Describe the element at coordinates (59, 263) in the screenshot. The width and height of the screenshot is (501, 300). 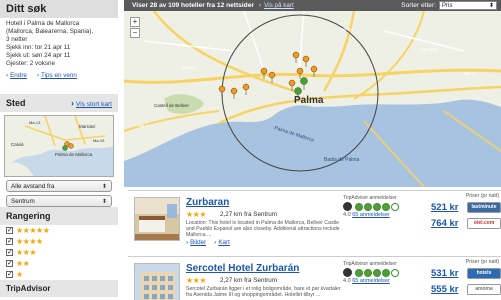
I see `rating-row-2: ✓ ★★` at that location.